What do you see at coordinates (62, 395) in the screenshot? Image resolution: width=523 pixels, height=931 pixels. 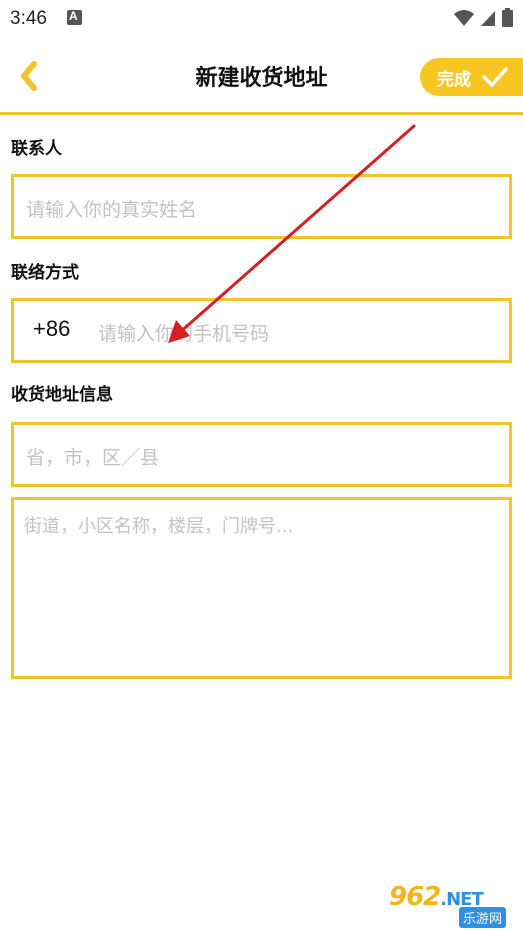 I see `address-label: 收货地址信息` at bounding box center [62, 395].